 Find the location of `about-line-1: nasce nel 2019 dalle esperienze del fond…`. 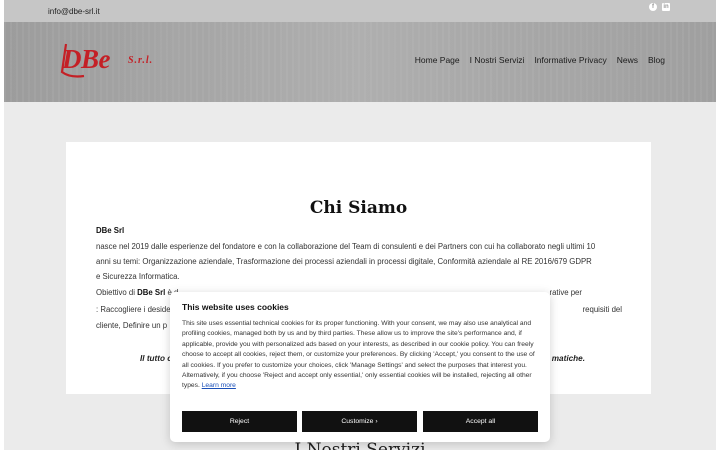

about-line-1: nasce nel 2019 dalle esperienze del fond… is located at coordinates (346, 246).